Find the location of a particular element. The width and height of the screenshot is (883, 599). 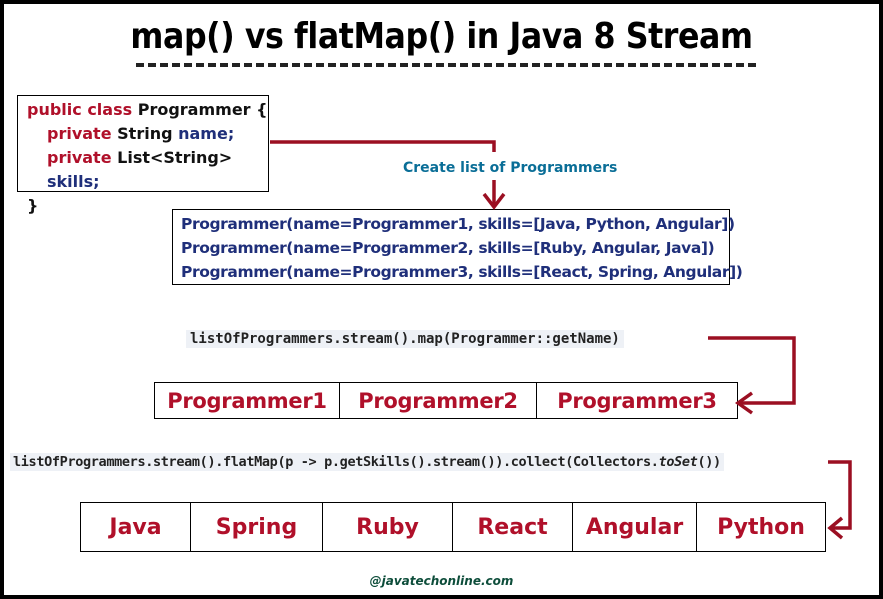

flatmap-result-cell: Java is located at coordinates (136, 527).